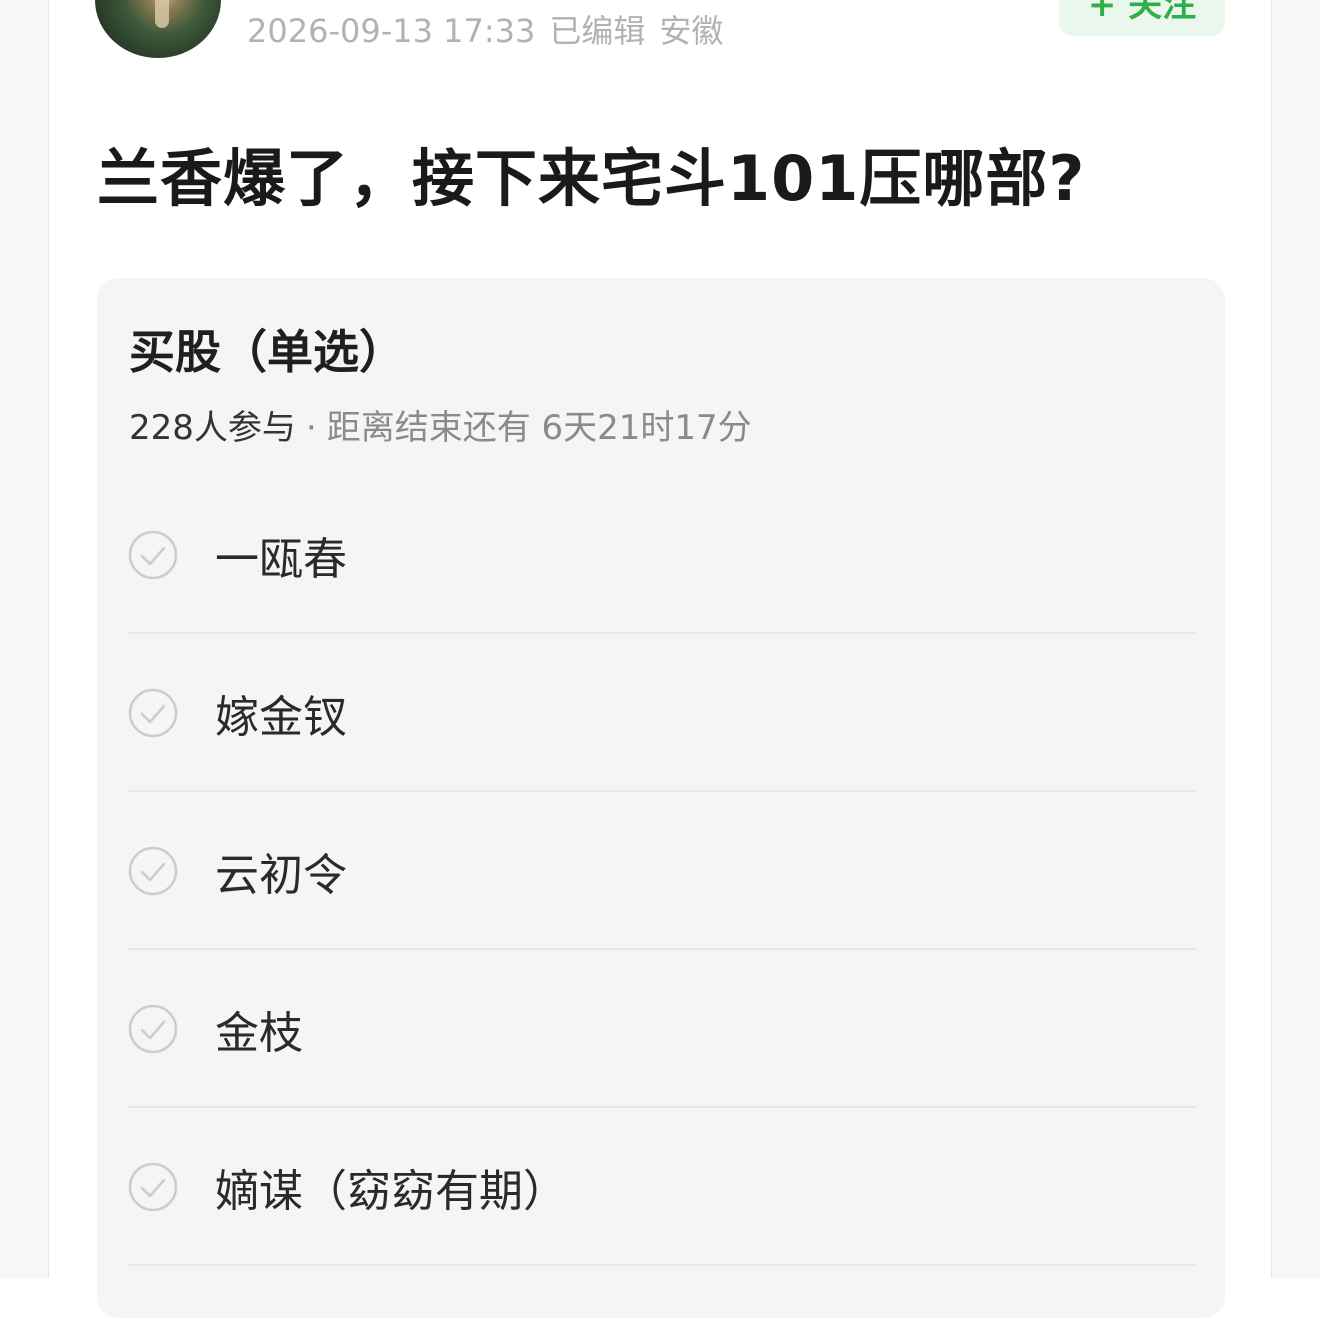 Image resolution: width=1320 pixels, height=1318 pixels. What do you see at coordinates (158, 29) in the screenshot?
I see `author-avatar` at bounding box center [158, 29].